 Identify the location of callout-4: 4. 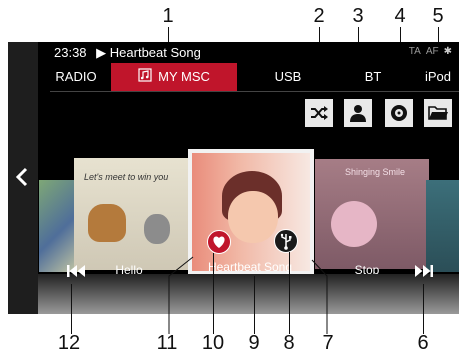
(400, 16).